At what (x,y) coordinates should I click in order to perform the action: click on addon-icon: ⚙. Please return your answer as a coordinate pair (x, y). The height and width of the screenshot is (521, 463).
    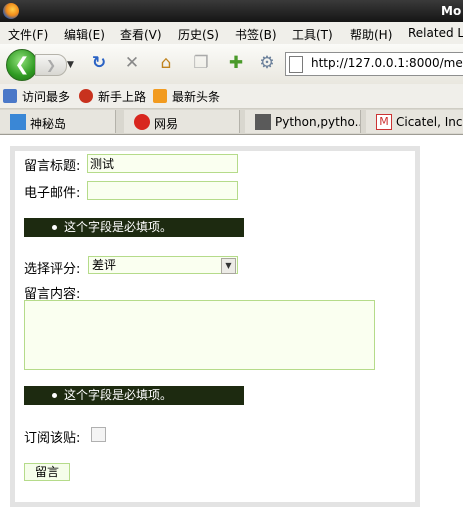
    Looking at the image, I should click on (267, 63).